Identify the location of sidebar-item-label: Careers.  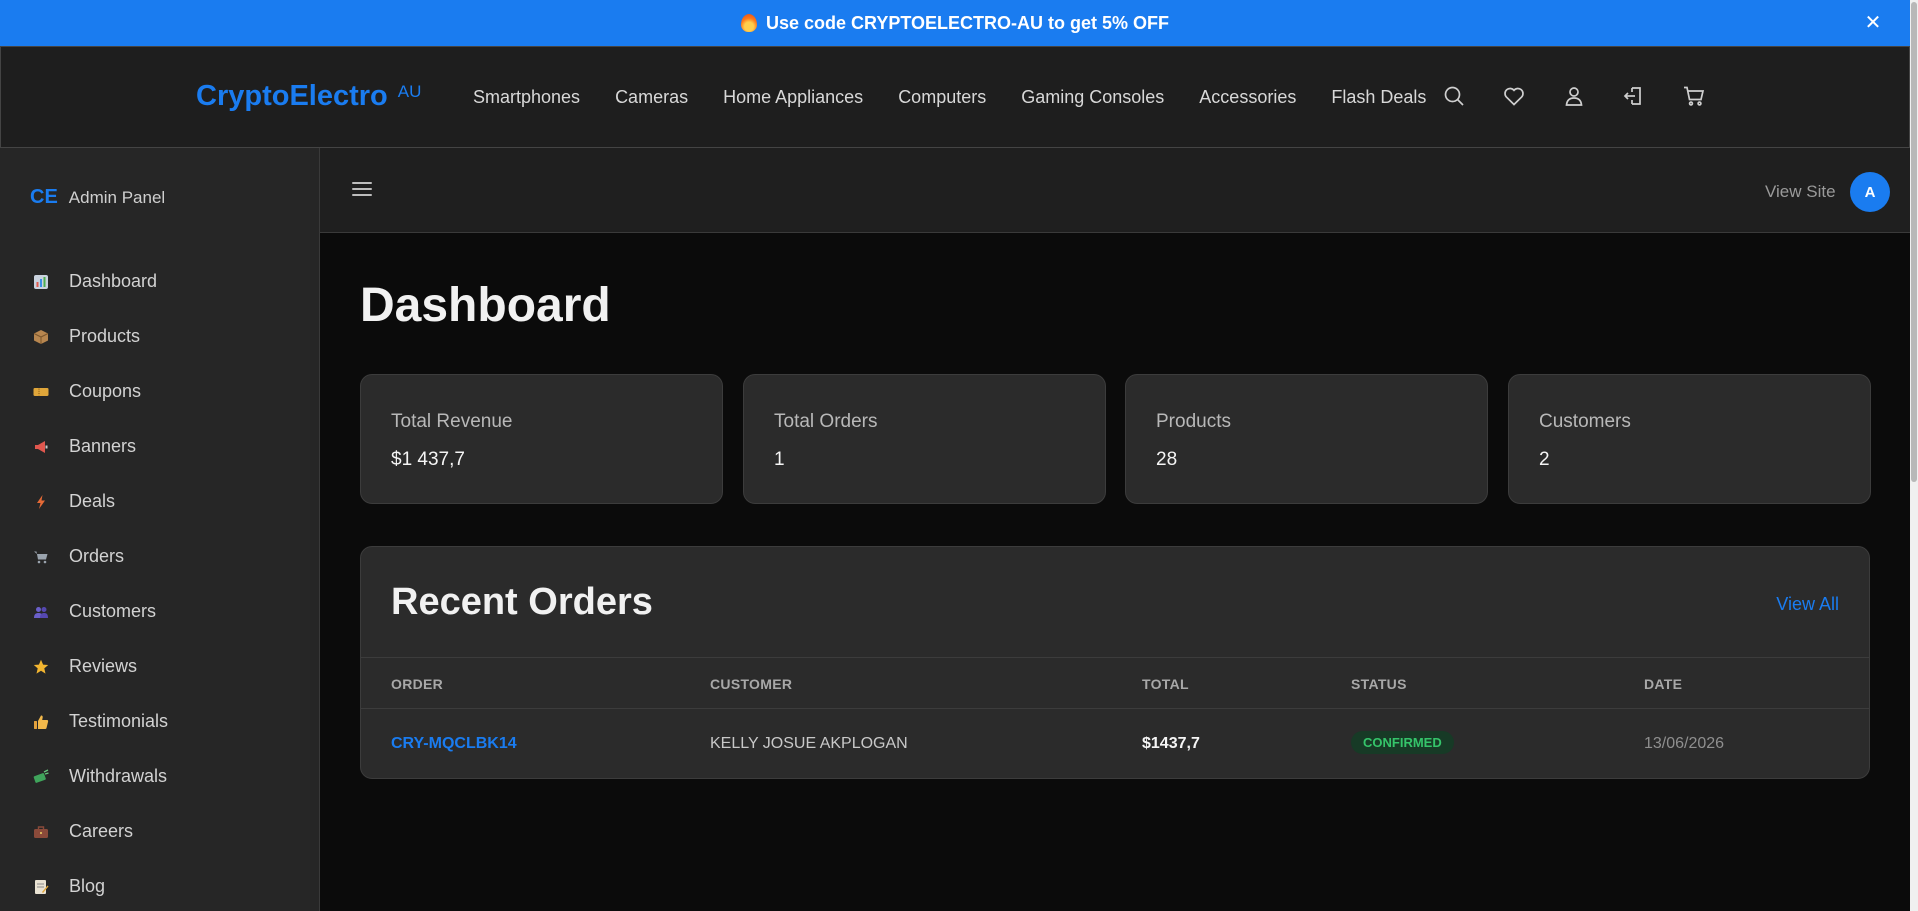
(101, 831).